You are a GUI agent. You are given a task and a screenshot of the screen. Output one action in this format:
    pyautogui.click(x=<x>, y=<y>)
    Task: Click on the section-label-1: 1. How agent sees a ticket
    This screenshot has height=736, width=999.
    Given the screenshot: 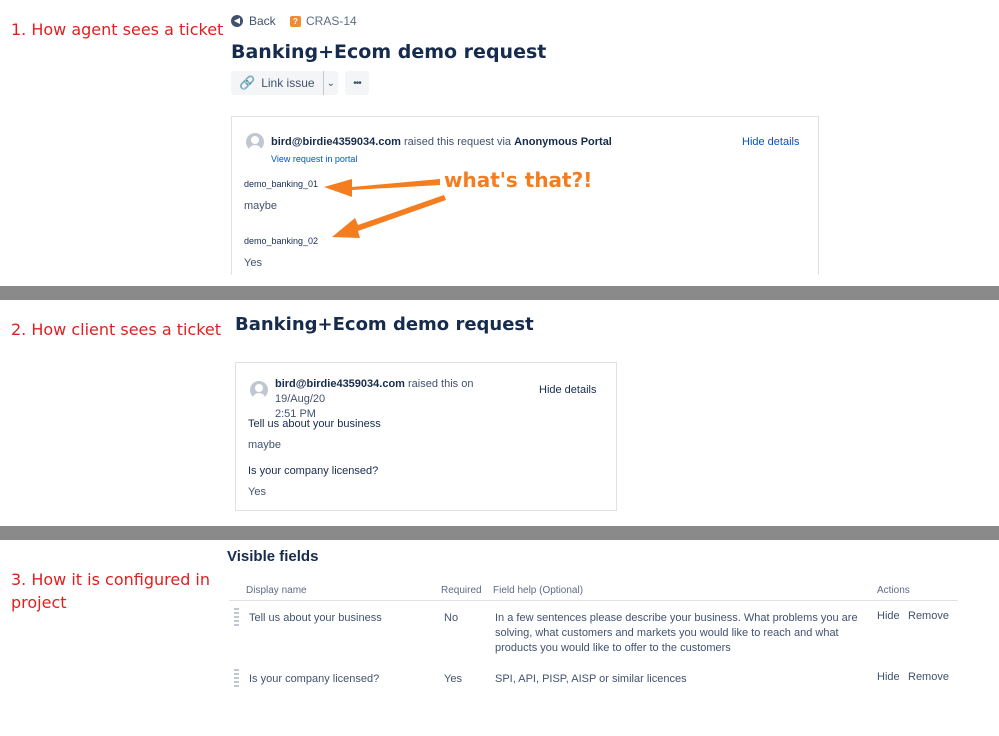 What is the action you would take?
    pyautogui.click(x=117, y=29)
    